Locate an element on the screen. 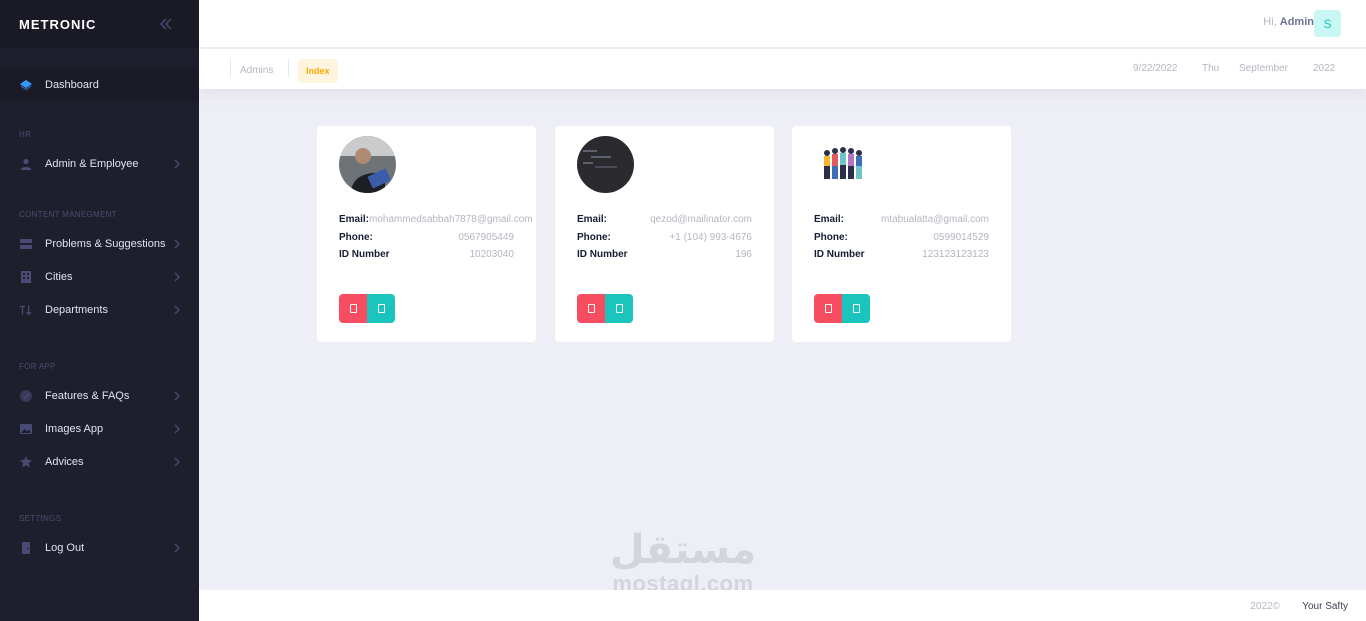  id-row: ID Number 196 is located at coordinates (664, 256).